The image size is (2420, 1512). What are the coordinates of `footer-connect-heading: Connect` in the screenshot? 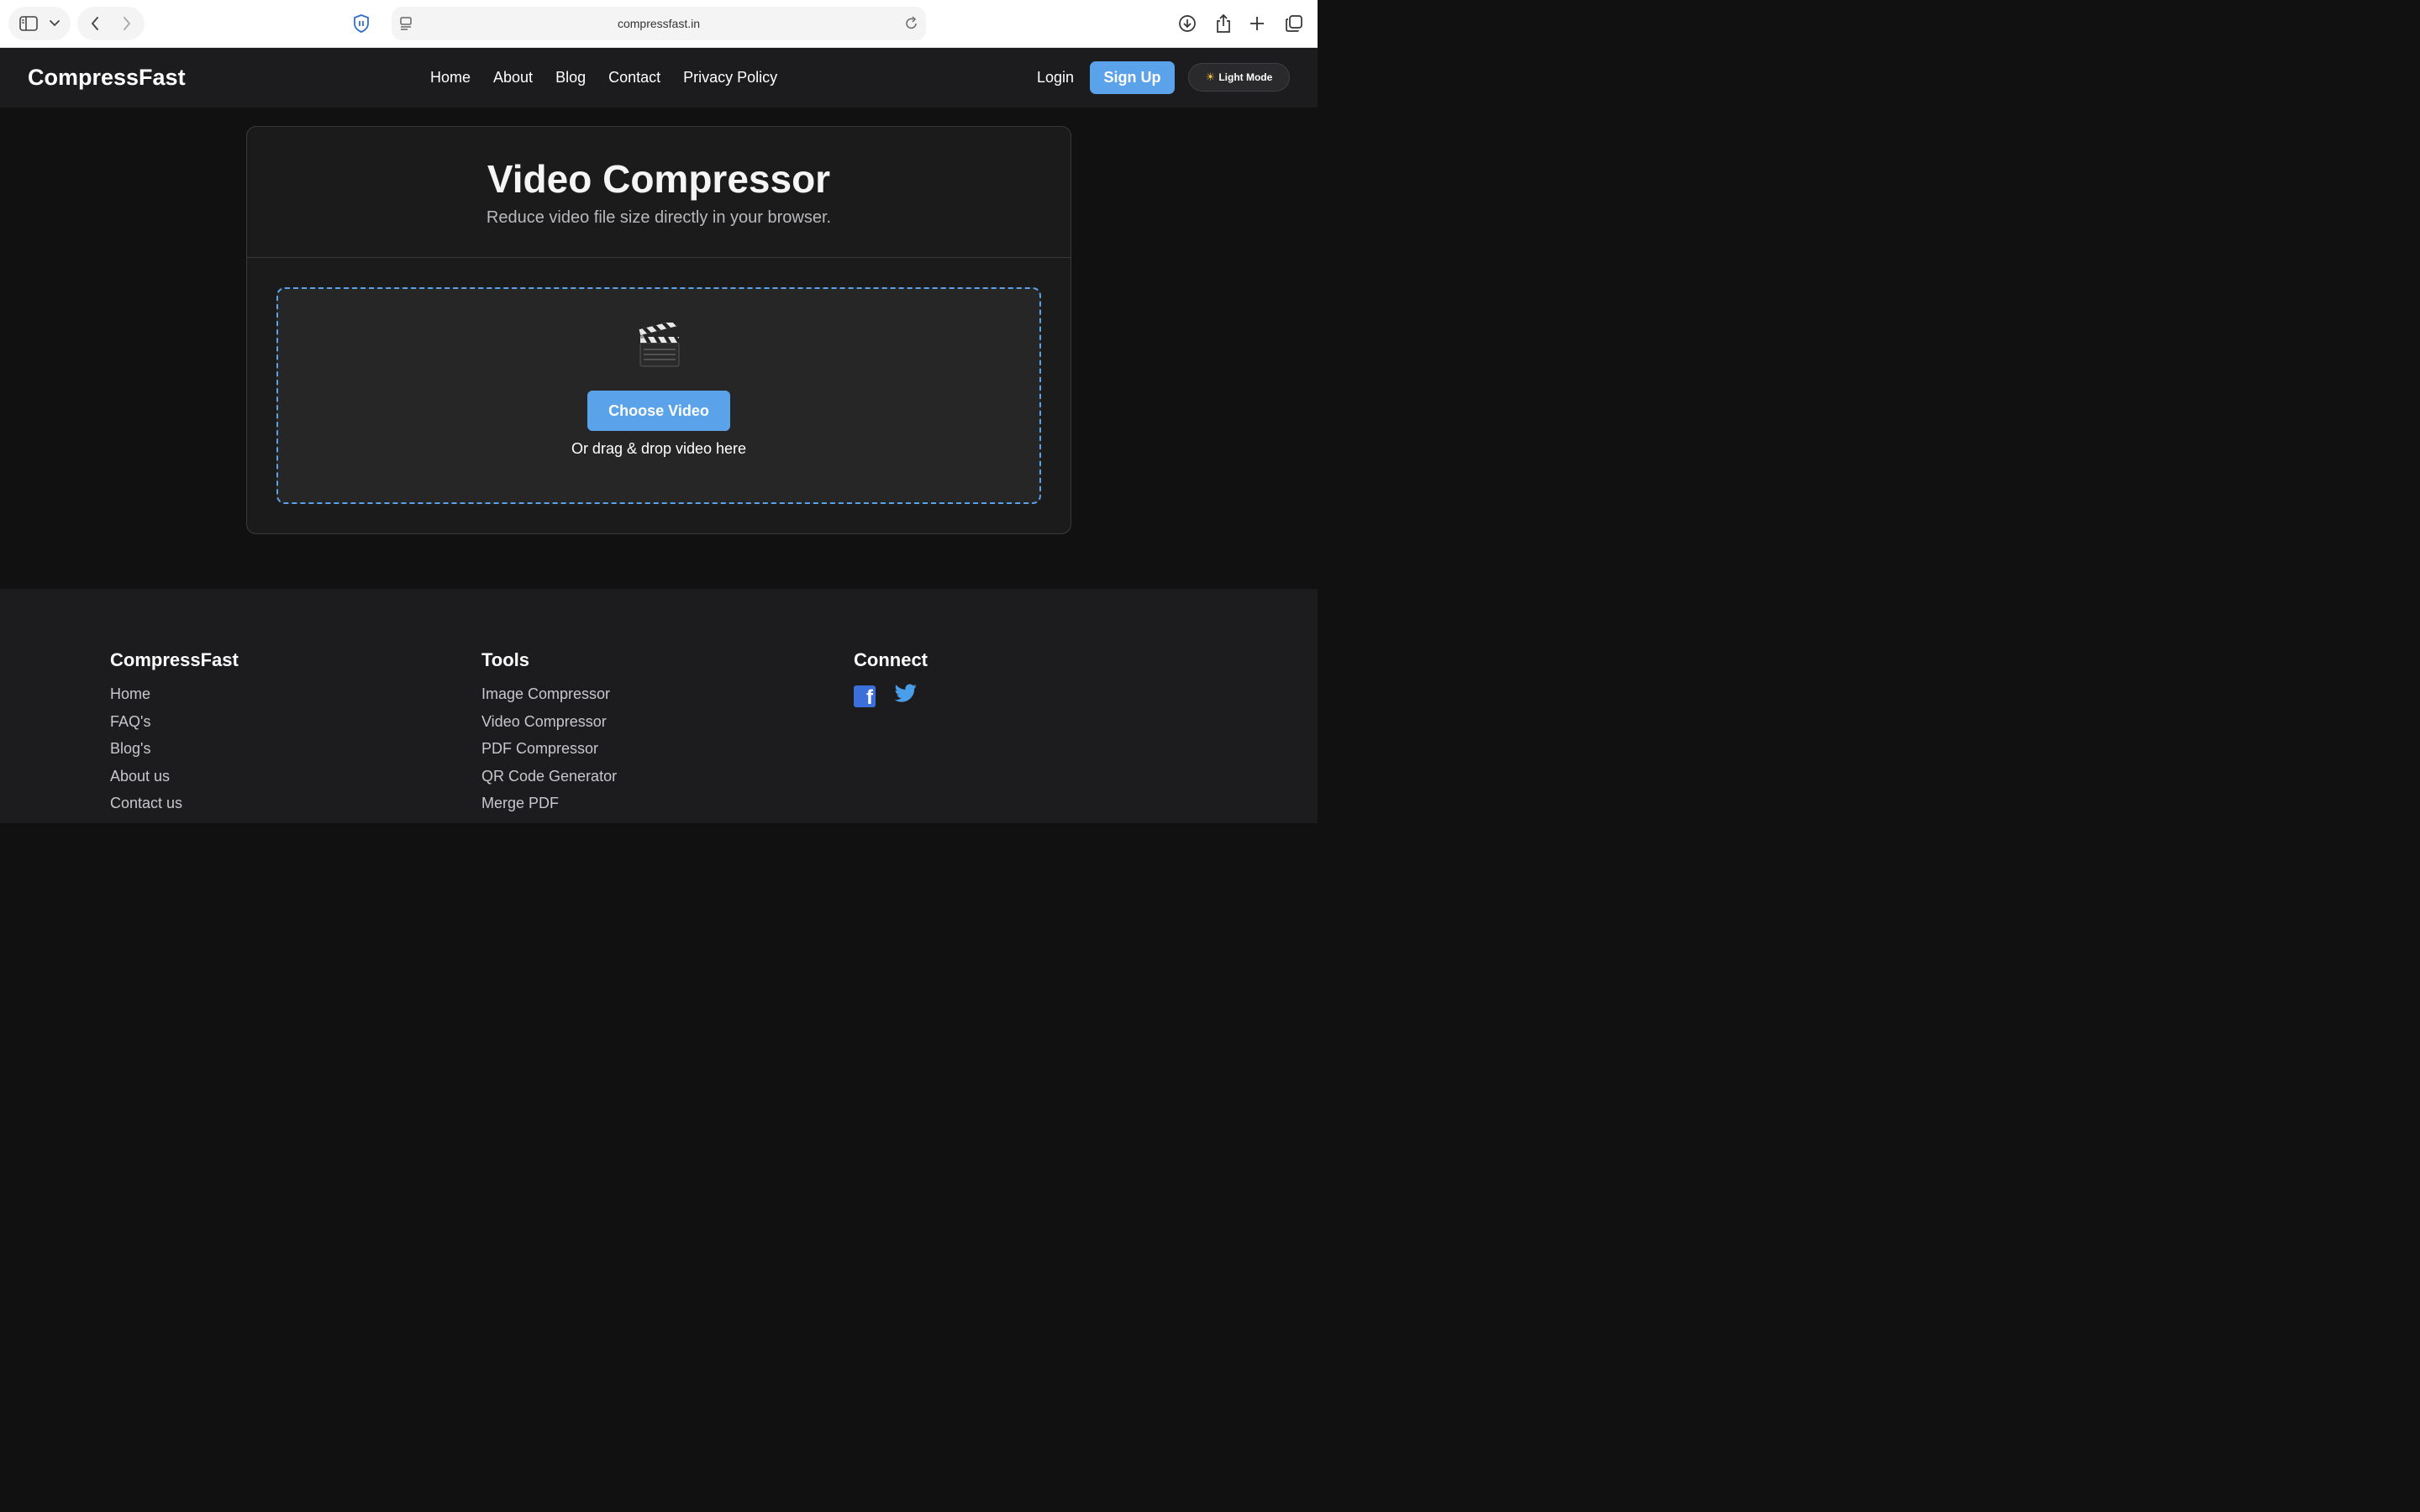 It's located at (891, 659).